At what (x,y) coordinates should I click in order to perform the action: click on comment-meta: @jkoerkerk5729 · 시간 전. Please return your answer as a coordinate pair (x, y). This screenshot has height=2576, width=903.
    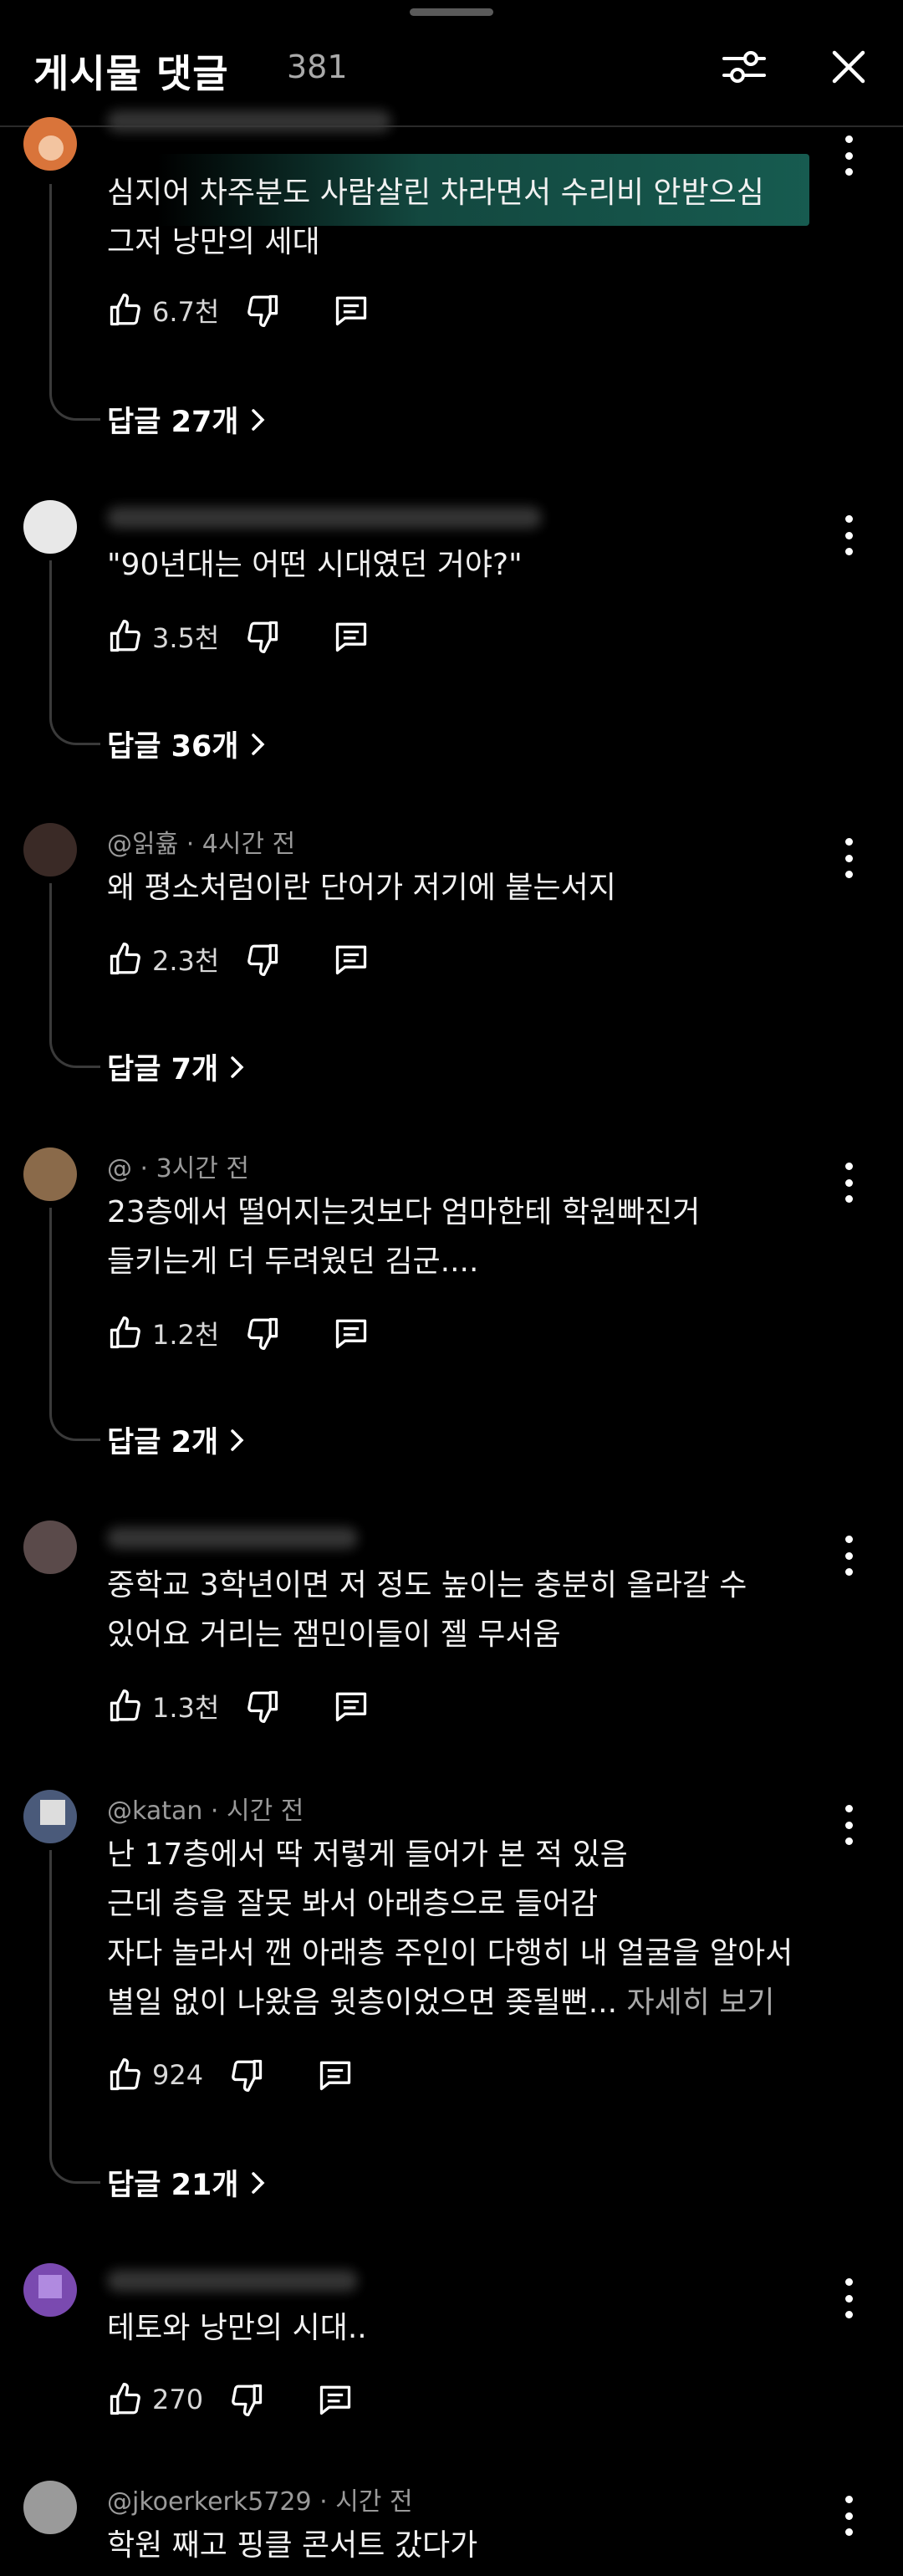
    Looking at the image, I should click on (260, 2502).